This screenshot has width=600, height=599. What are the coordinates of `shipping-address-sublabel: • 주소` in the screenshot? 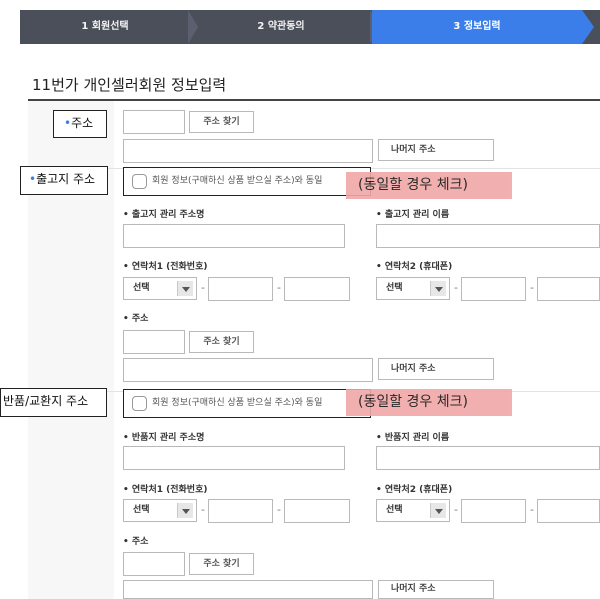 It's located at (136, 319).